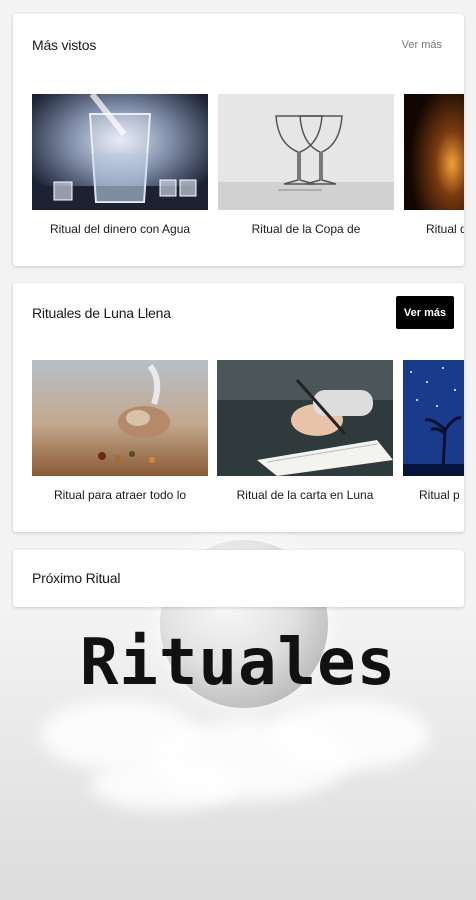  Describe the element at coordinates (120, 229) in the screenshot. I see `item-label: Ritual del dinero con Agua` at that location.